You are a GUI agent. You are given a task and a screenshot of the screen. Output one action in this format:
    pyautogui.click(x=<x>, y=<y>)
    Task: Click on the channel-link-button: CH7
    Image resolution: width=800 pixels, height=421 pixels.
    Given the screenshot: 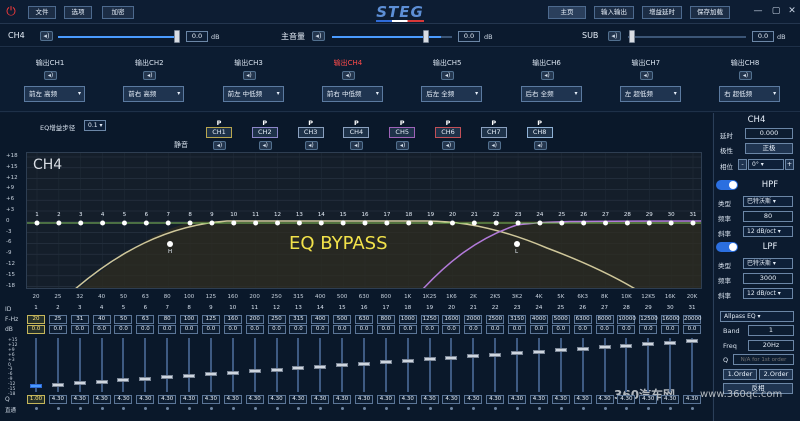 What is the action you would take?
    pyautogui.click(x=493, y=132)
    